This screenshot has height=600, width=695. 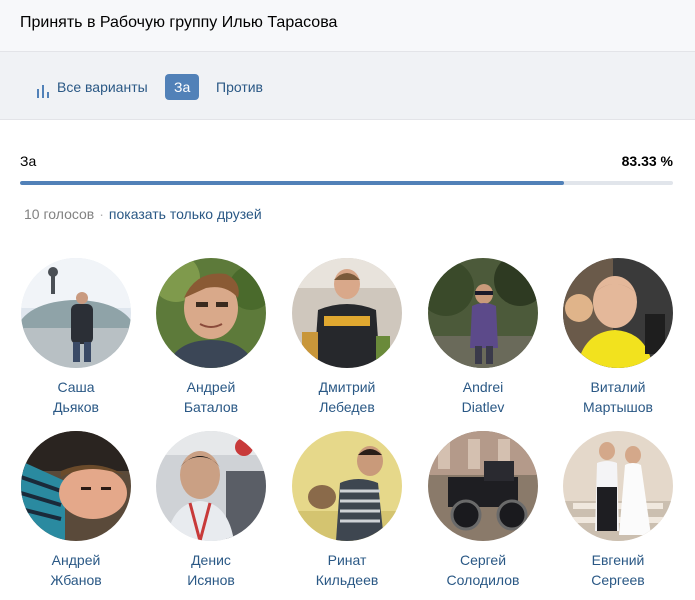 I want to click on voter-first-name: Денис, so click(x=211, y=560).